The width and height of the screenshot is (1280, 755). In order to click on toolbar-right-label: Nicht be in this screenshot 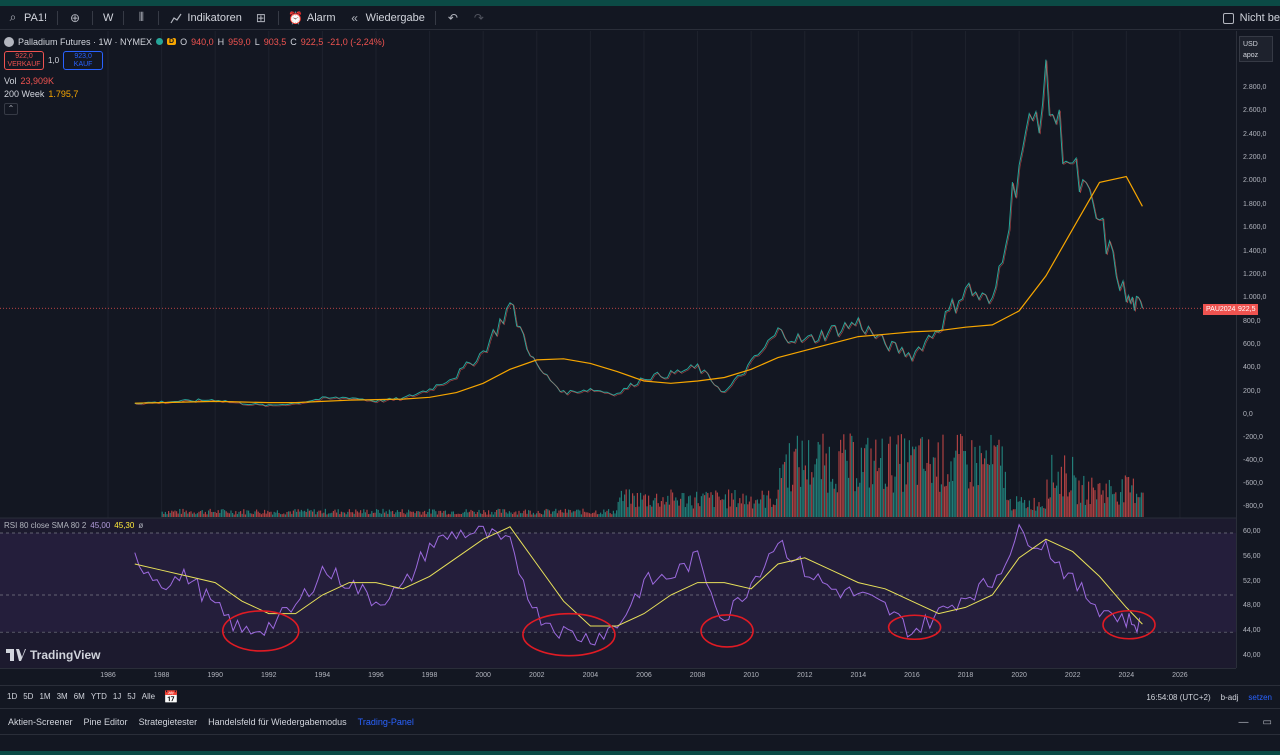, I will do `click(1259, 18)`.